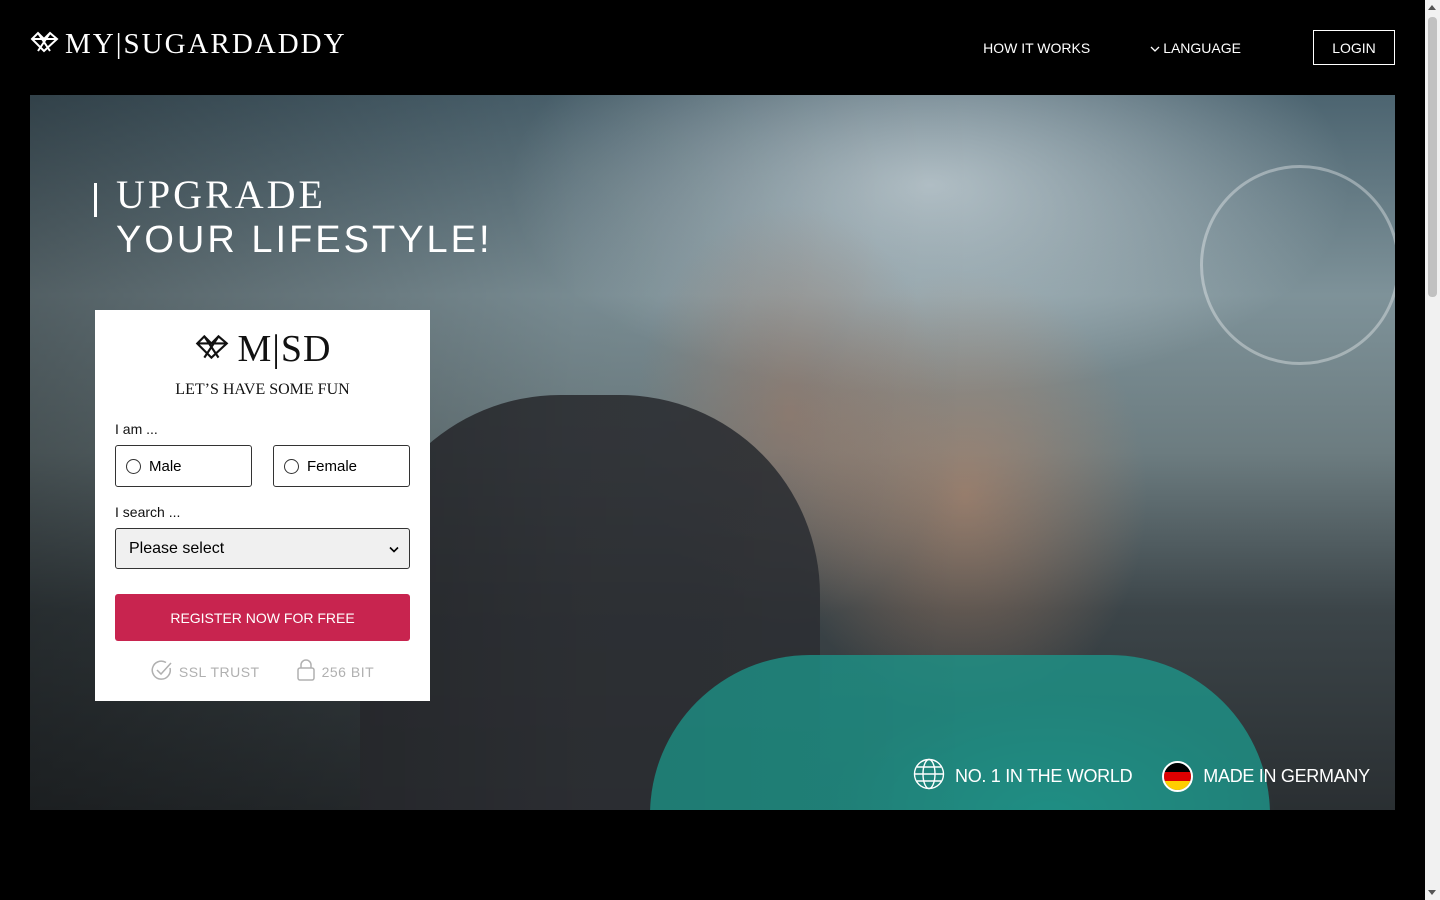 This screenshot has width=1440, height=900. I want to click on nav-language: LANGUAGE, so click(1195, 48).